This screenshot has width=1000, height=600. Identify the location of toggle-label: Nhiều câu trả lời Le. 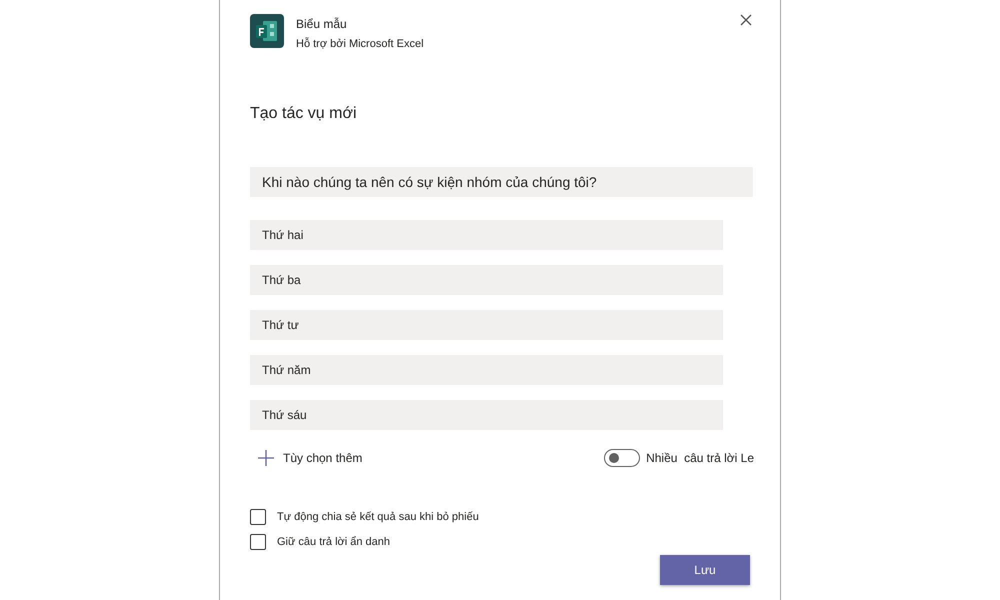
(700, 458).